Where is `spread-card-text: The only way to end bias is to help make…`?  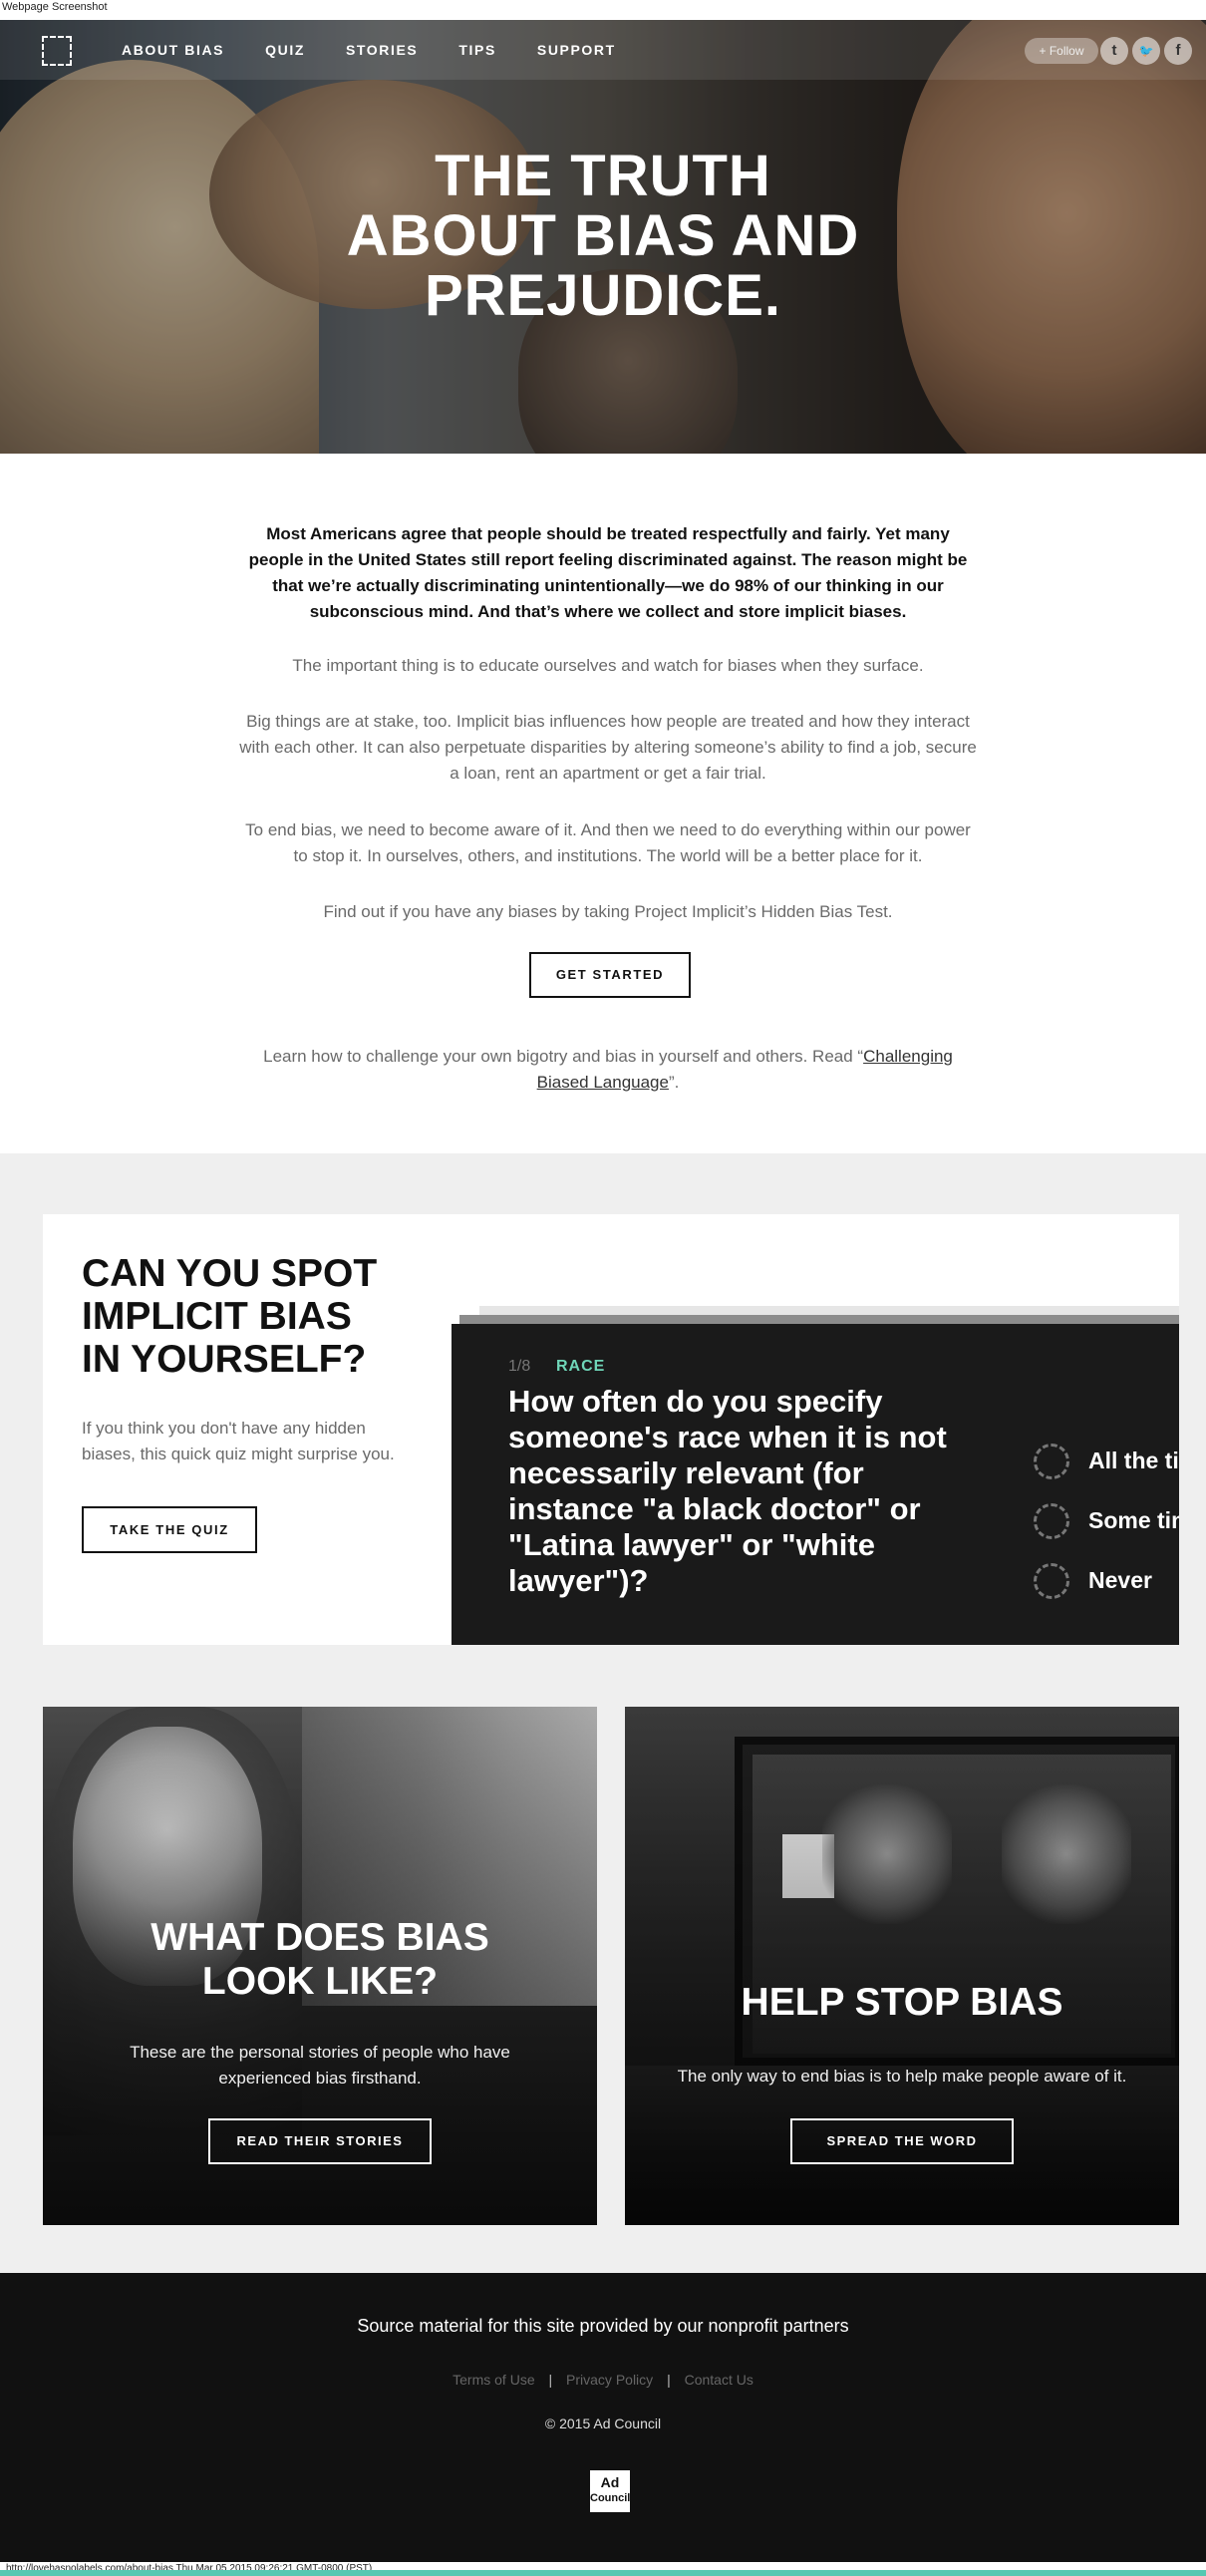 spread-card-text: The only way to end bias is to help make… is located at coordinates (902, 2076).